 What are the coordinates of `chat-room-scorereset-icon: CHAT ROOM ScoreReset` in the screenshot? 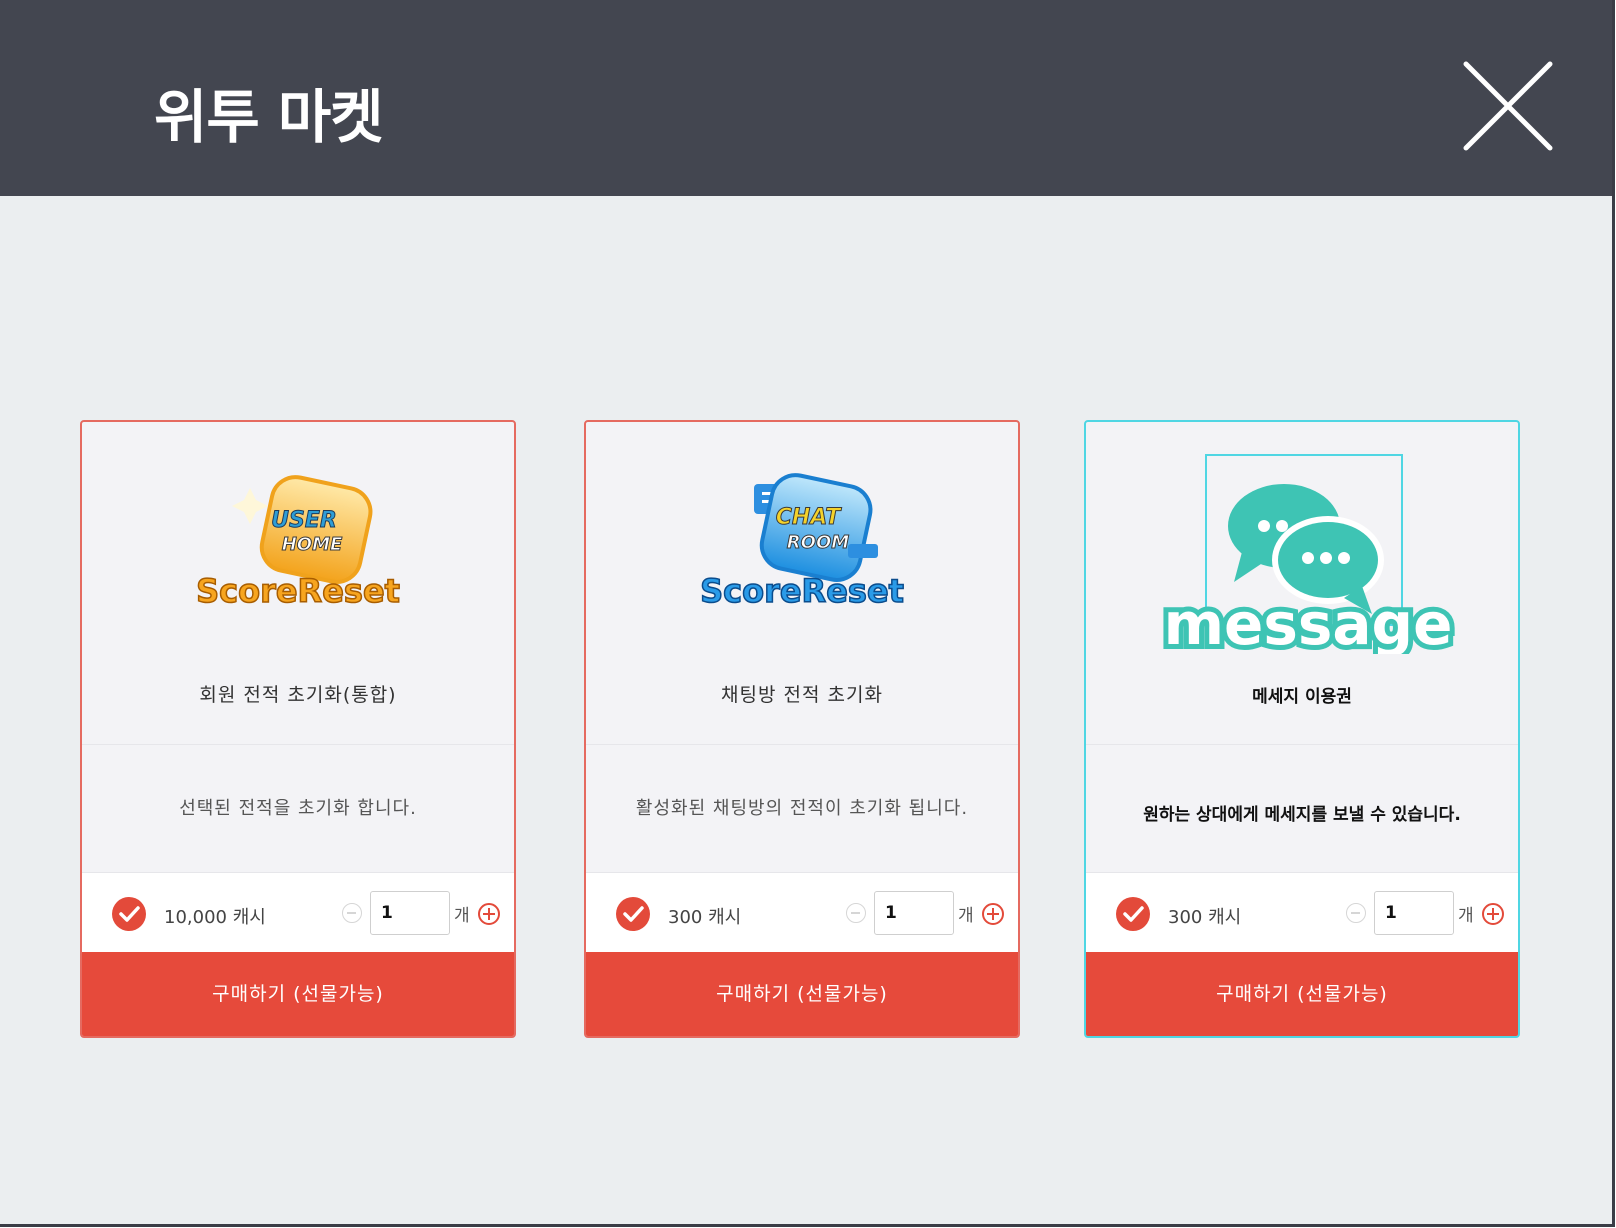 It's located at (802, 547).